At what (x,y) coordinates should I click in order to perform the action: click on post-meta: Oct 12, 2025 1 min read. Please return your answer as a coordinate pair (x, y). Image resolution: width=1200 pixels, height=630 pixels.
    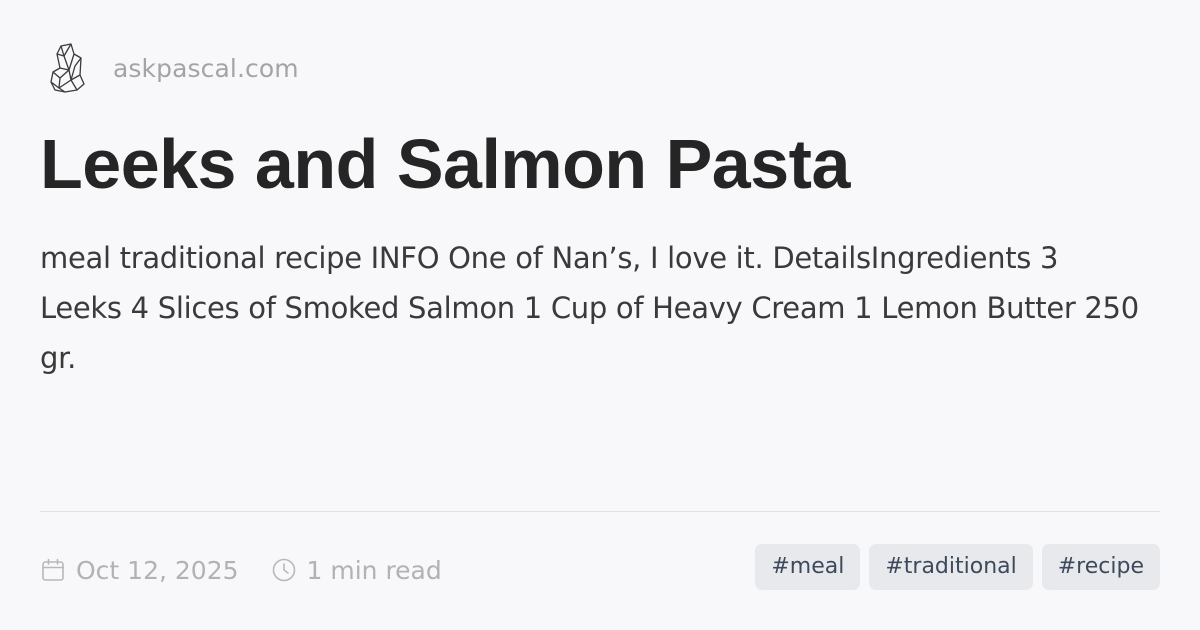
    Looking at the image, I should click on (241, 570).